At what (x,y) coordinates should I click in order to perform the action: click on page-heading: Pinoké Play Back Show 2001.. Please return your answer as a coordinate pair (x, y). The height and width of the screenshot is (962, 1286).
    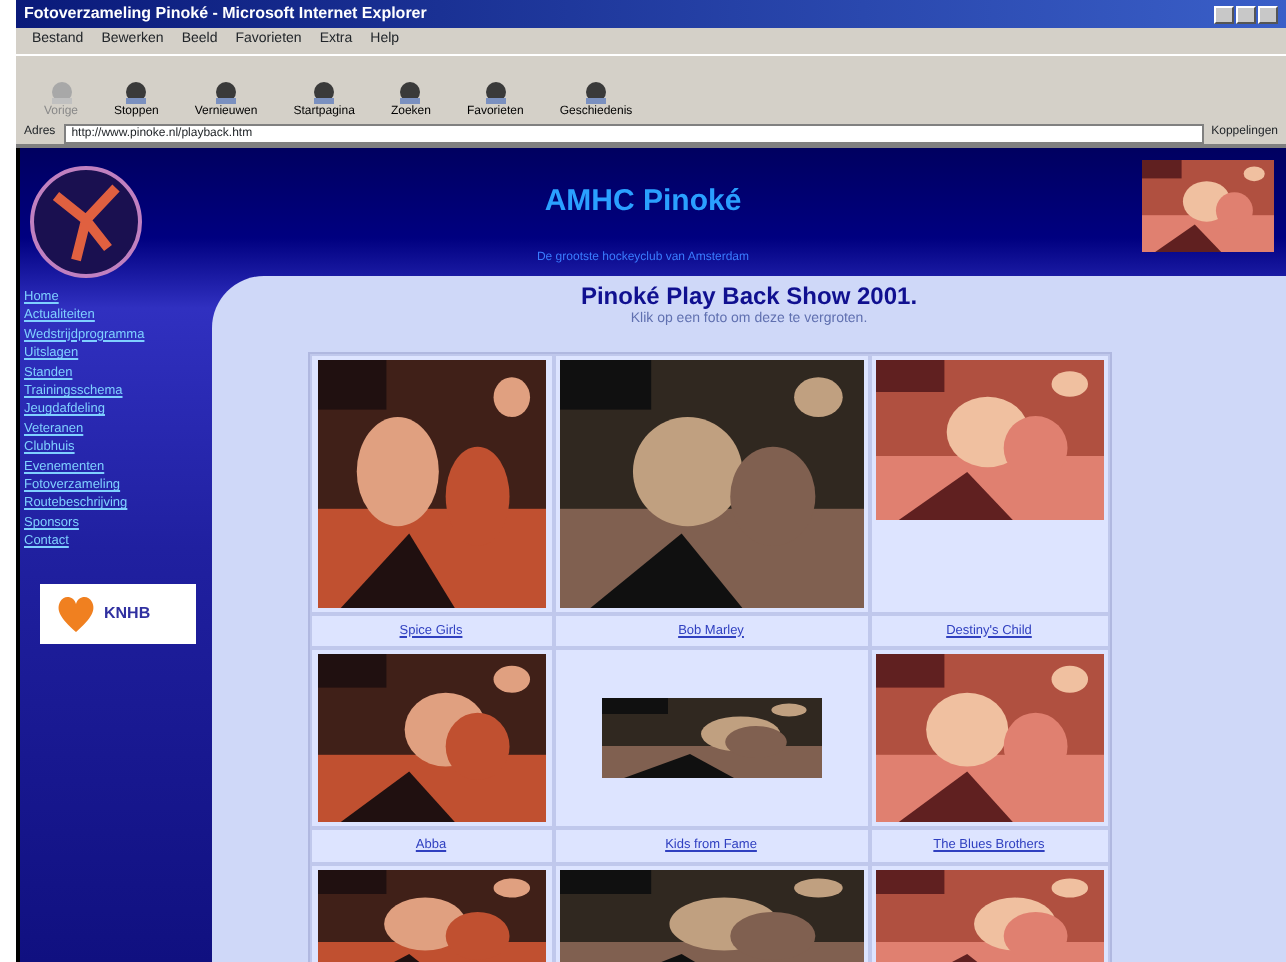
    Looking at the image, I should click on (749, 297).